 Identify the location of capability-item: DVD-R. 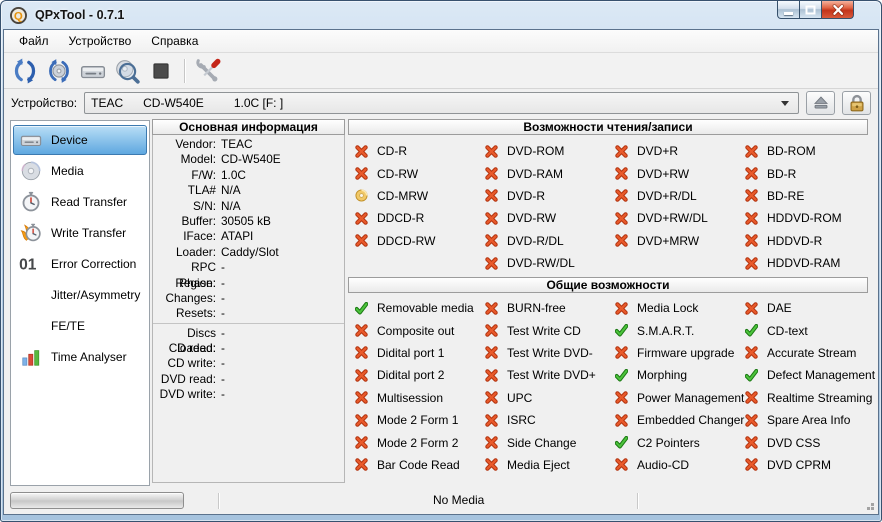
(543, 196).